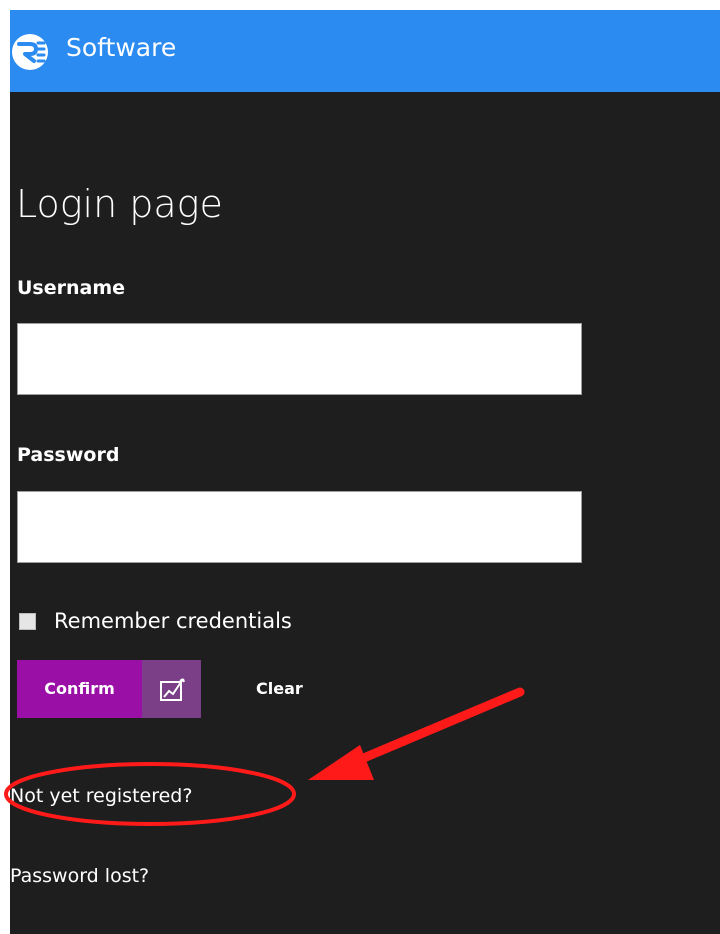 The width and height of the screenshot is (720, 934). Describe the element at coordinates (121, 47) in the screenshot. I see `app-title: Software` at that location.